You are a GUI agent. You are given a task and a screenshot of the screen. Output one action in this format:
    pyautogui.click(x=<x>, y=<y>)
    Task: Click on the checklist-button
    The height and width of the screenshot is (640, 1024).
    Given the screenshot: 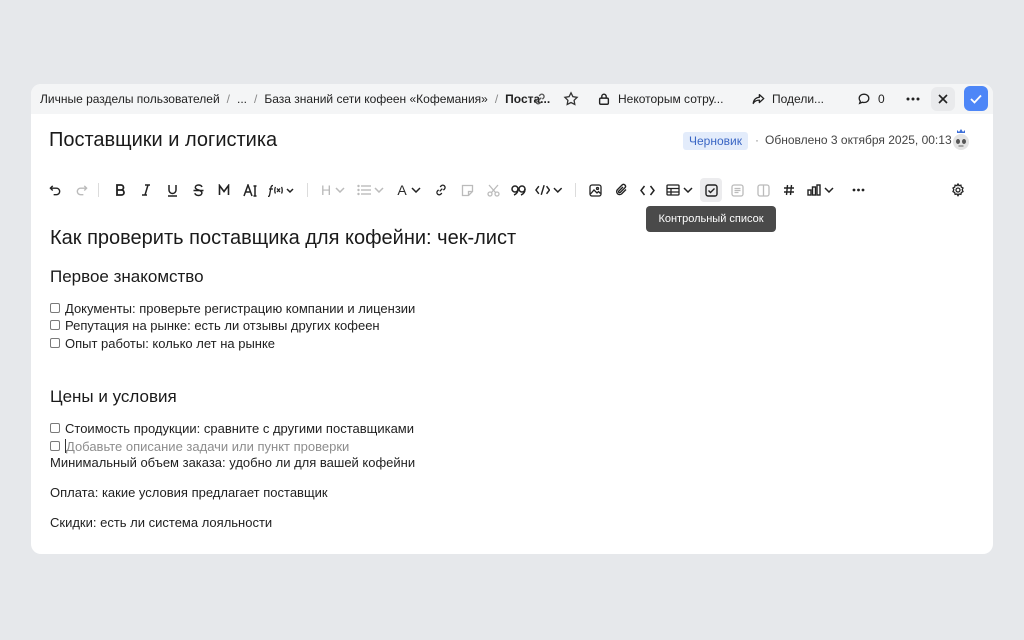 What is the action you would take?
    pyautogui.click(x=711, y=190)
    